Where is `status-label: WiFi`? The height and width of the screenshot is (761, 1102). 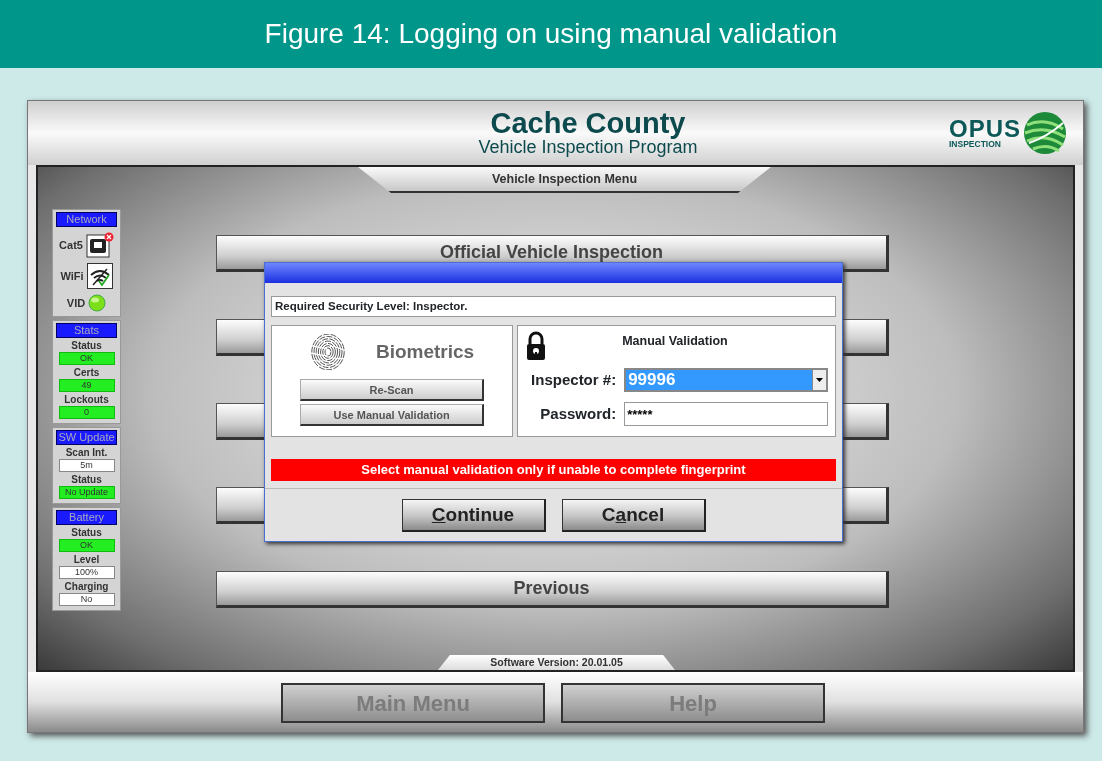
status-label: WiFi is located at coordinates (72, 276).